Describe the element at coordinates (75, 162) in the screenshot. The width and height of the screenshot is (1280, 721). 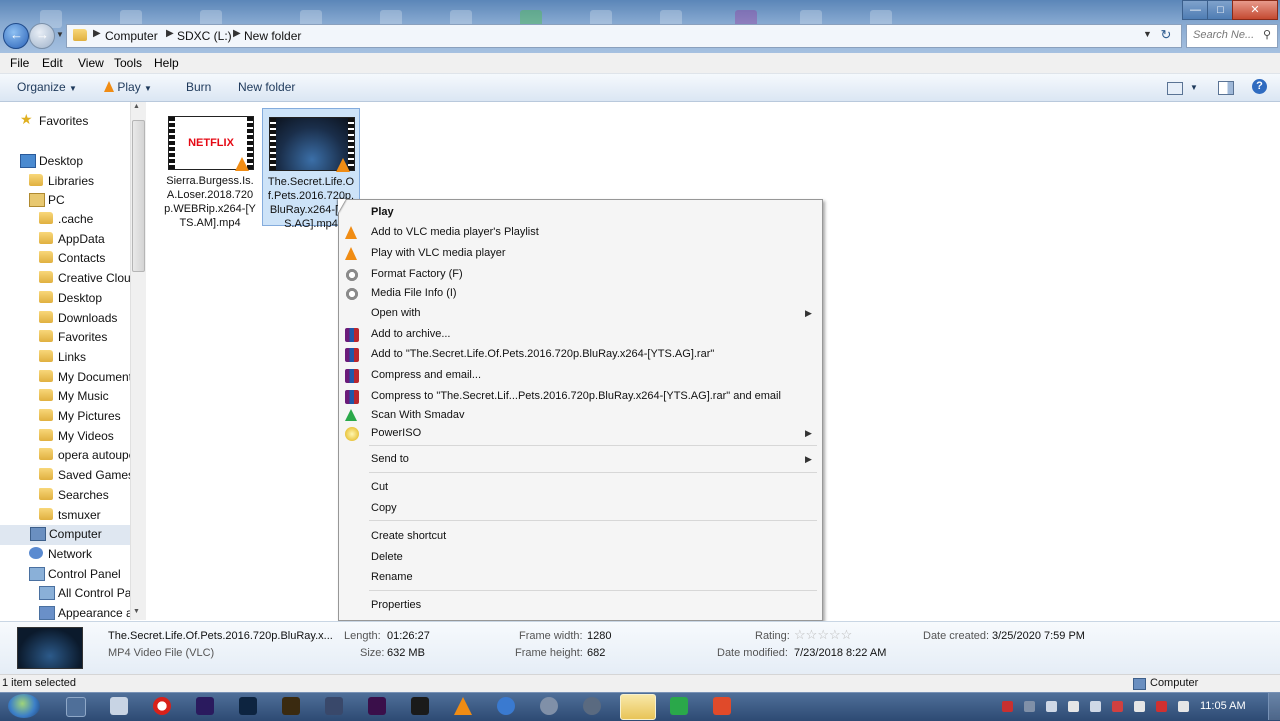
I see `nav-desktop: Desktop` at that location.